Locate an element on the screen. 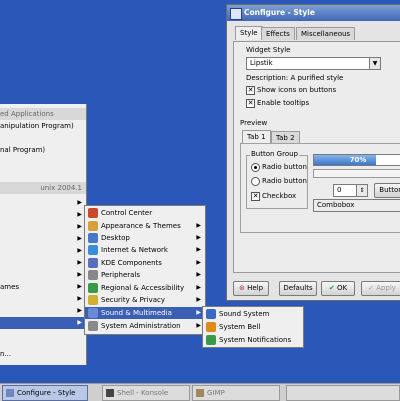 The height and width of the screenshot is (401, 400). menu-item-label: KDE Components is located at coordinates (131, 263).